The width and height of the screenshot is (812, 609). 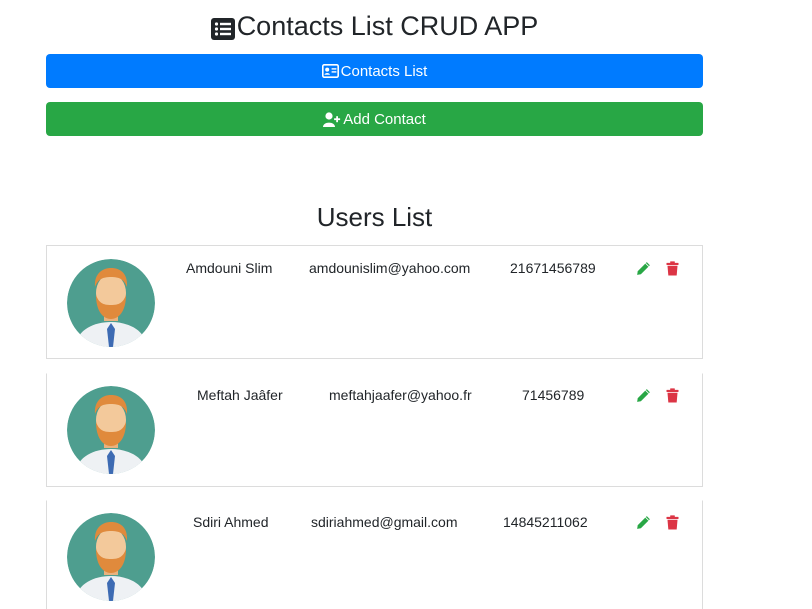 I want to click on contact-name: Sdiri Ahmed, so click(x=231, y=522).